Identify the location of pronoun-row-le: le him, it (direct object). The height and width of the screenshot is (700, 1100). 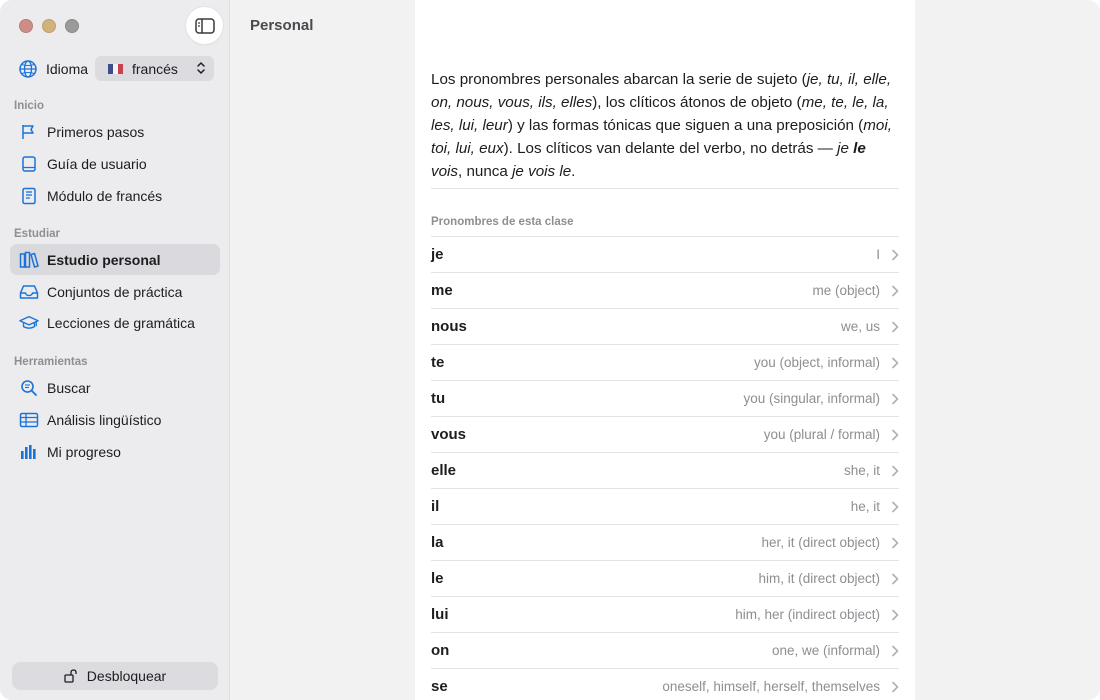
(665, 578).